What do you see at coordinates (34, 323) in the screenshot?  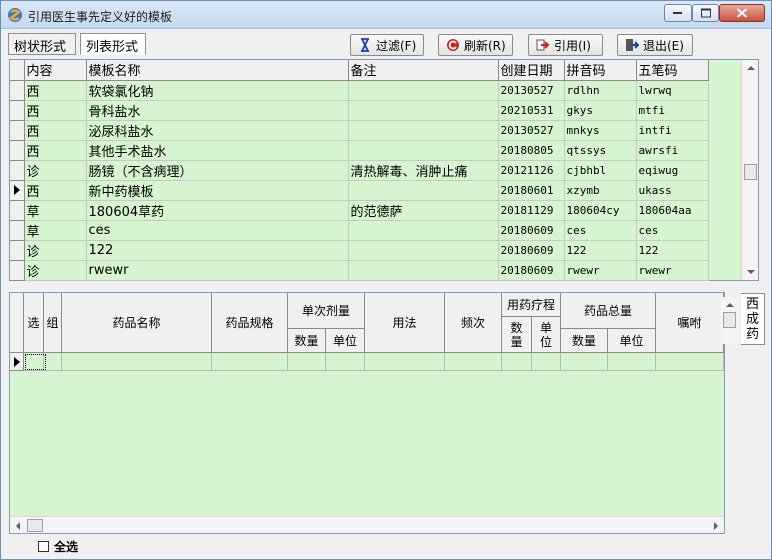 I see `column-header-select: 选` at bounding box center [34, 323].